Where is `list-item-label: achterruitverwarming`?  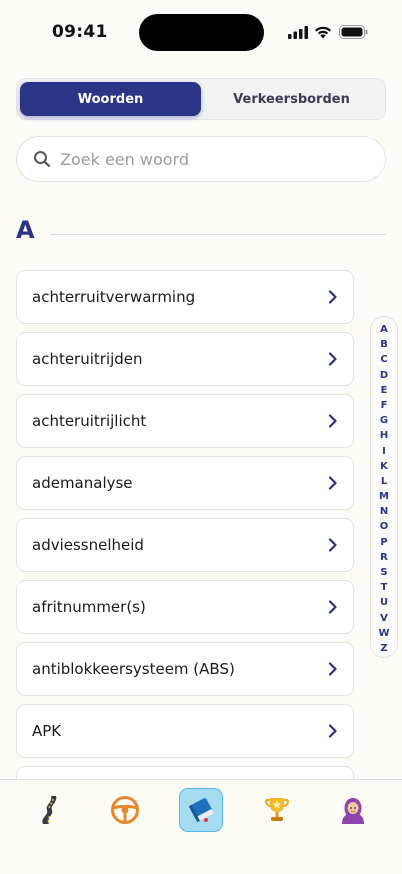
list-item-label: achterruitverwarming is located at coordinates (114, 297).